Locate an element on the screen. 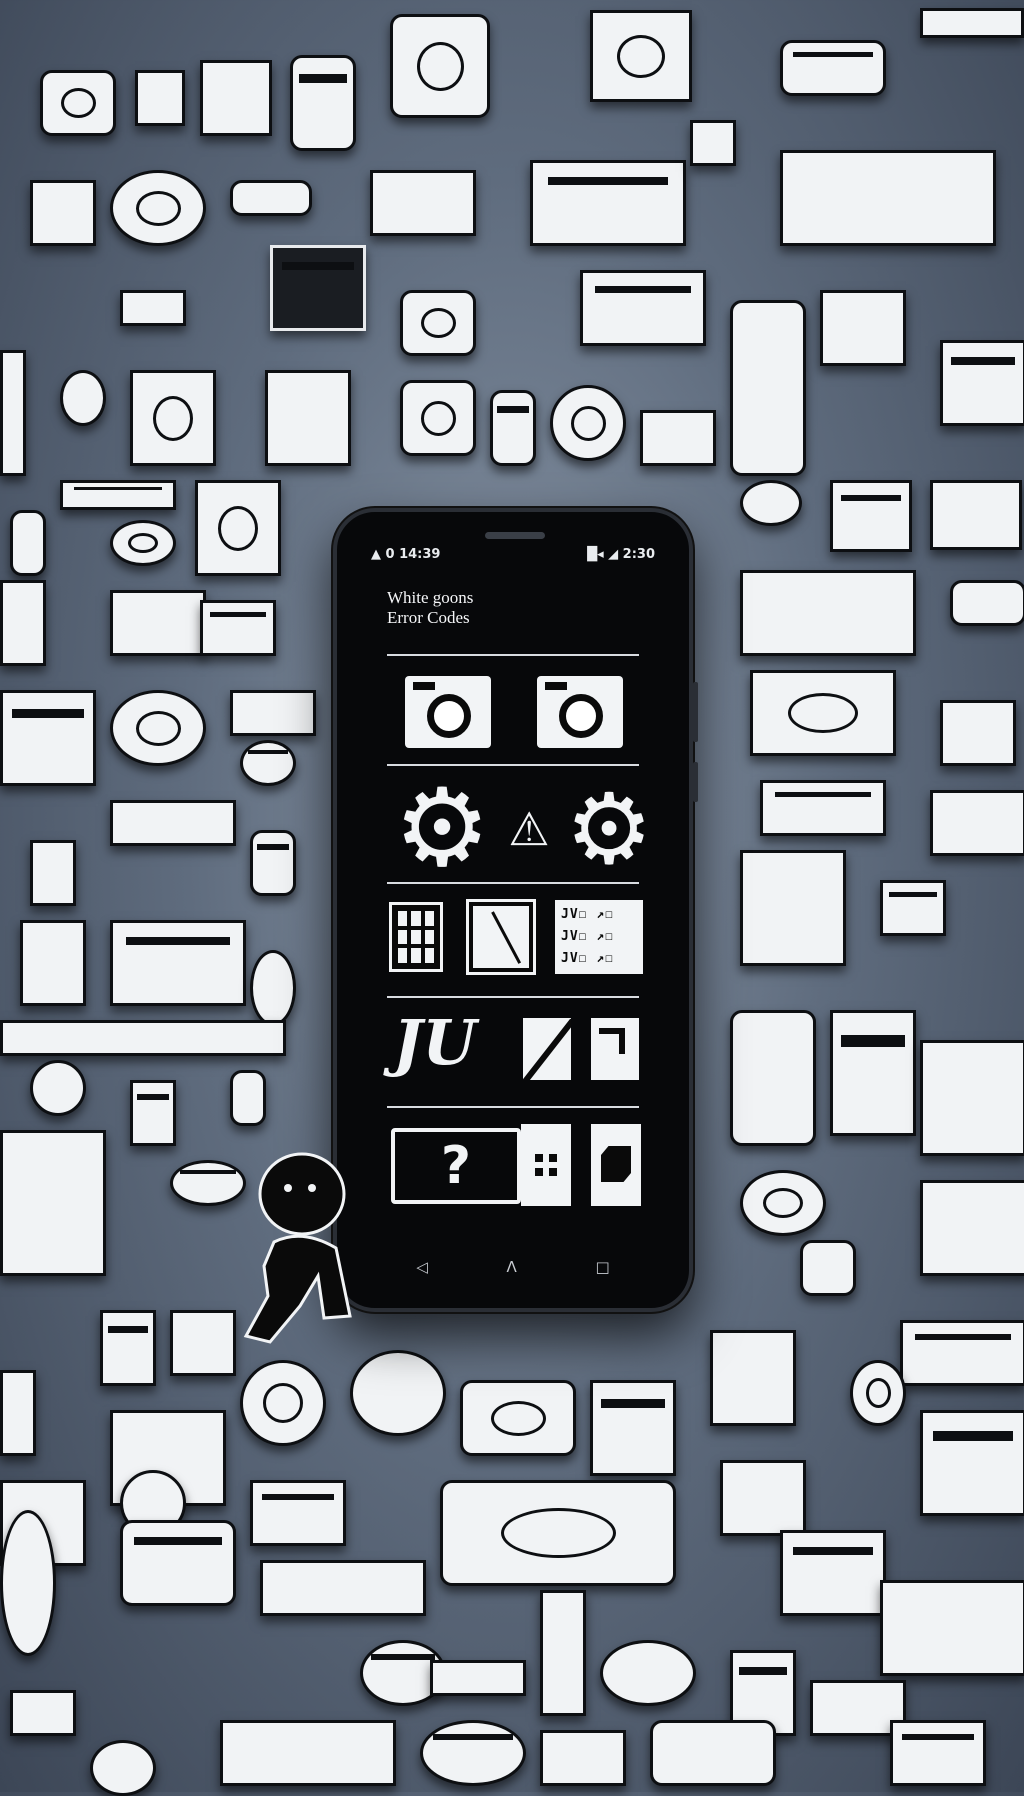 Image resolution: width=1024 pixels, height=1796 pixels. status-right: █◂ ◢ 2:30 is located at coordinates (621, 554).